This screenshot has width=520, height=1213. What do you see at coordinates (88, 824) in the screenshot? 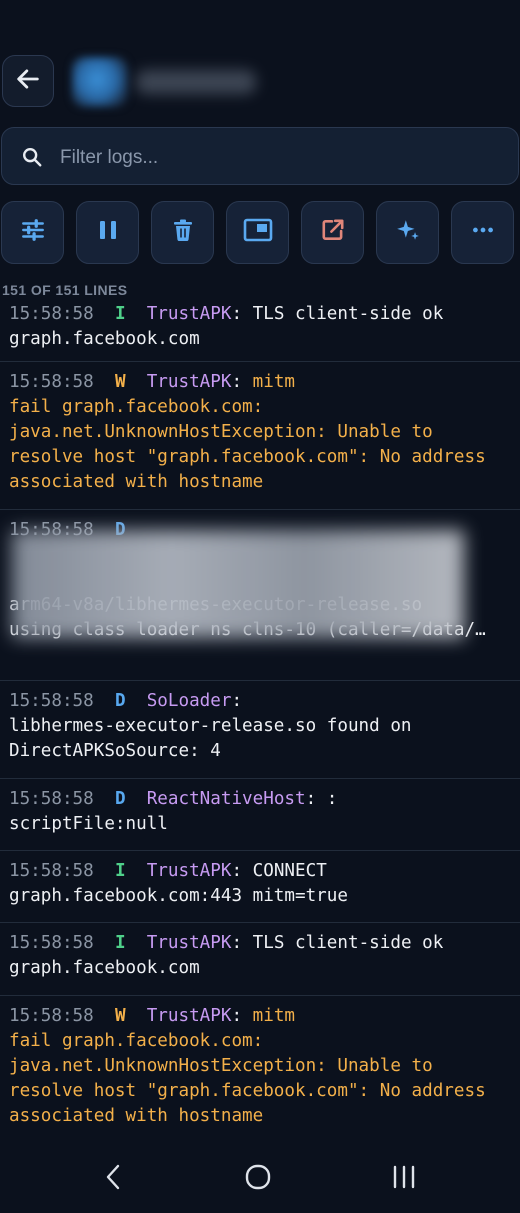
I see `log-message: scriptFile:null` at bounding box center [88, 824].